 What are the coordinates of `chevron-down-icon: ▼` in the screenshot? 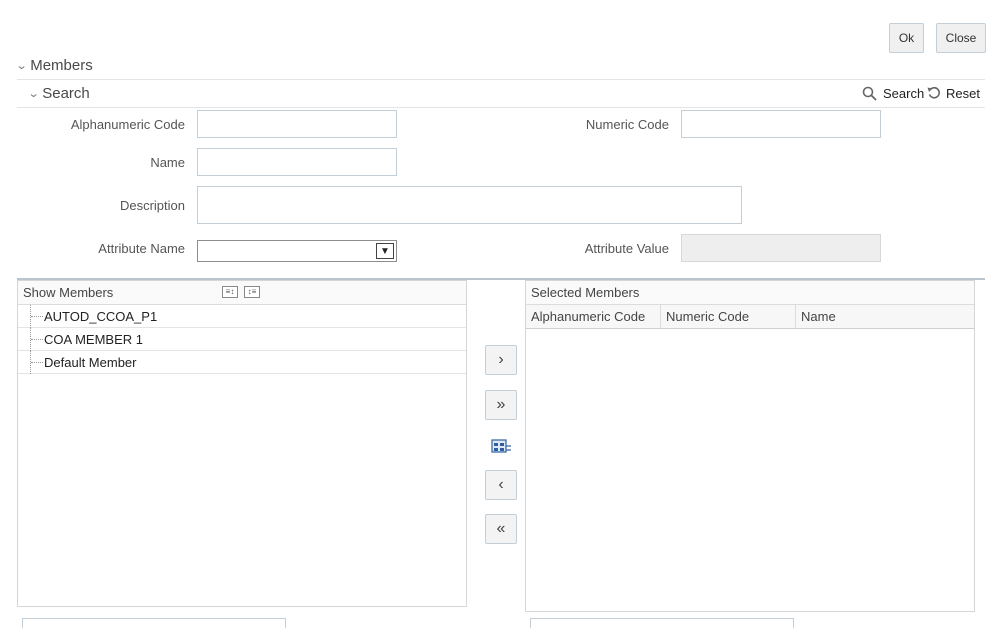 It's located at (385, 251).